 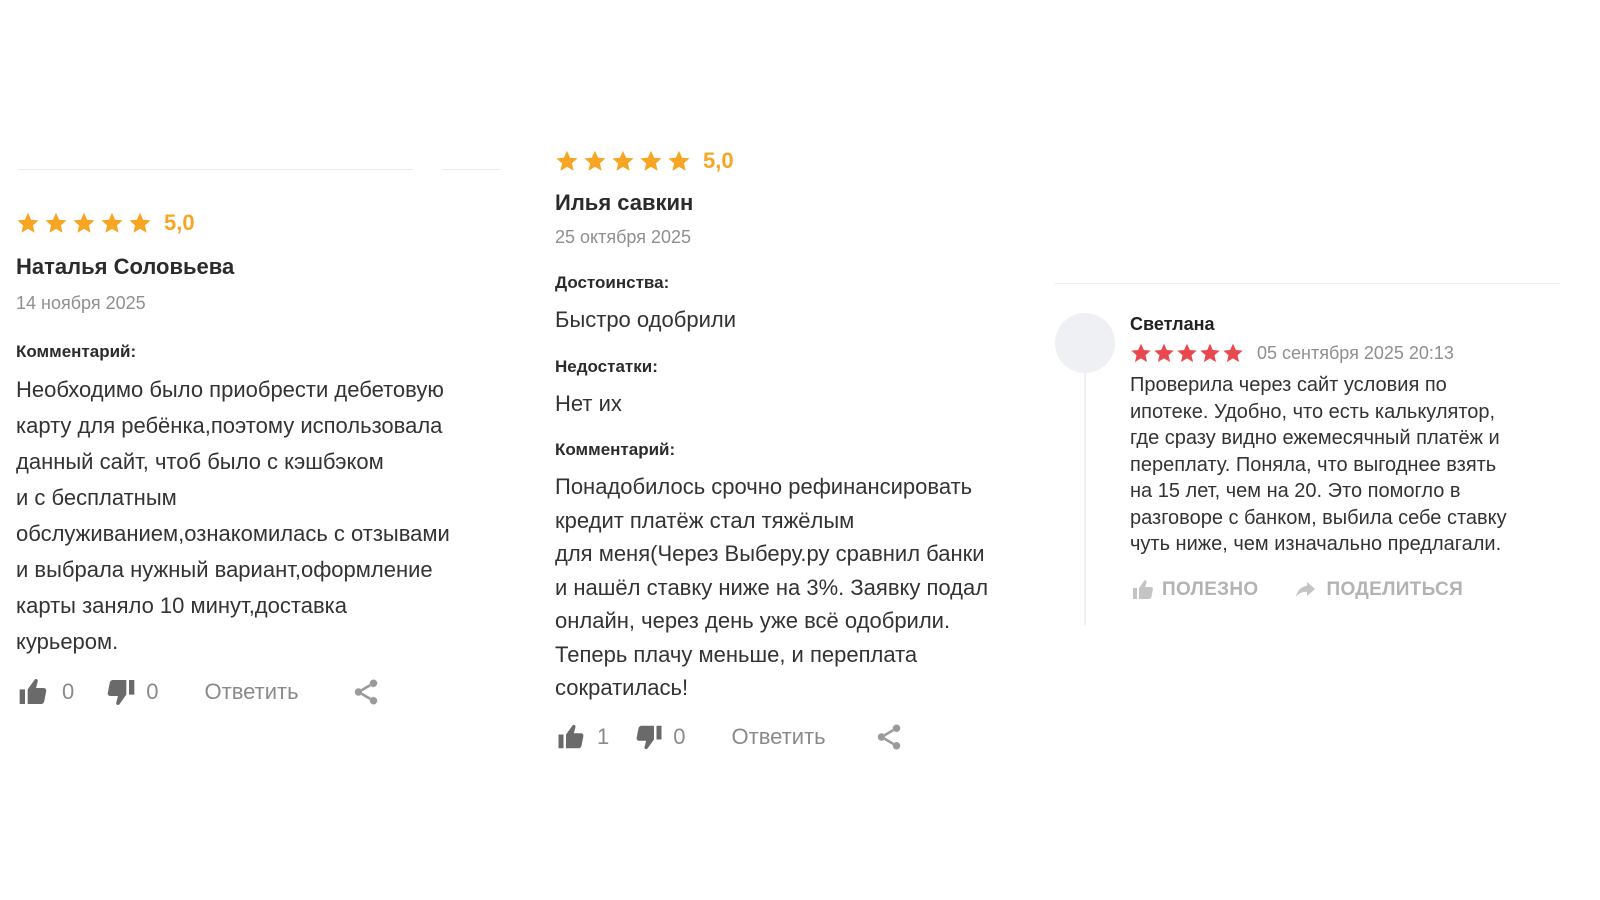 I want to click on like-count: 1, so click(x=603, y=736).